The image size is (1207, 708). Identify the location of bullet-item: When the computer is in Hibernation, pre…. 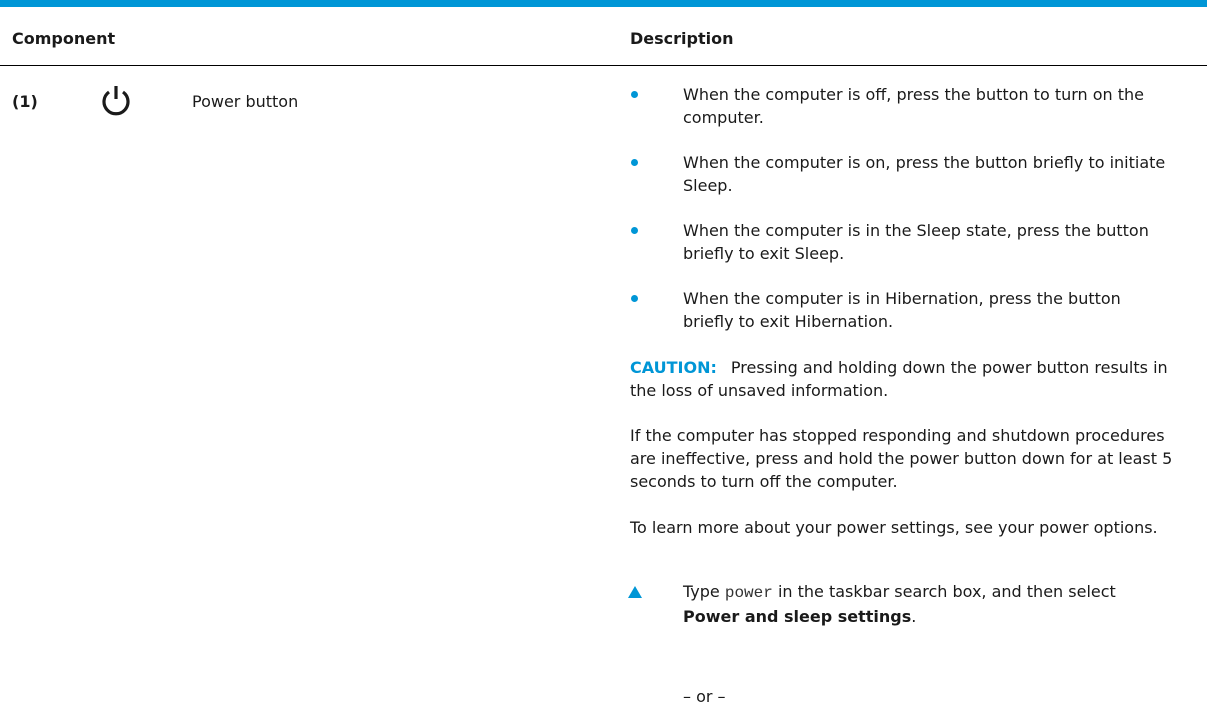
(902, 310).